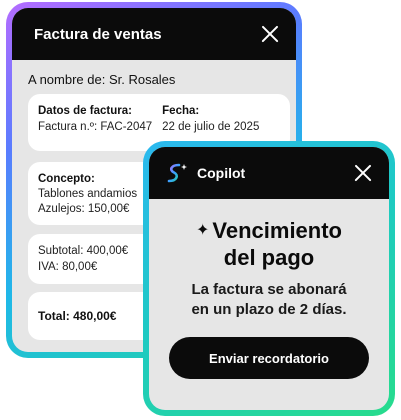 The width and height of the screenshot is (401, 420). I want to click on copilot-description-line-2: en un plazo de 2 días., so click(269, 309).